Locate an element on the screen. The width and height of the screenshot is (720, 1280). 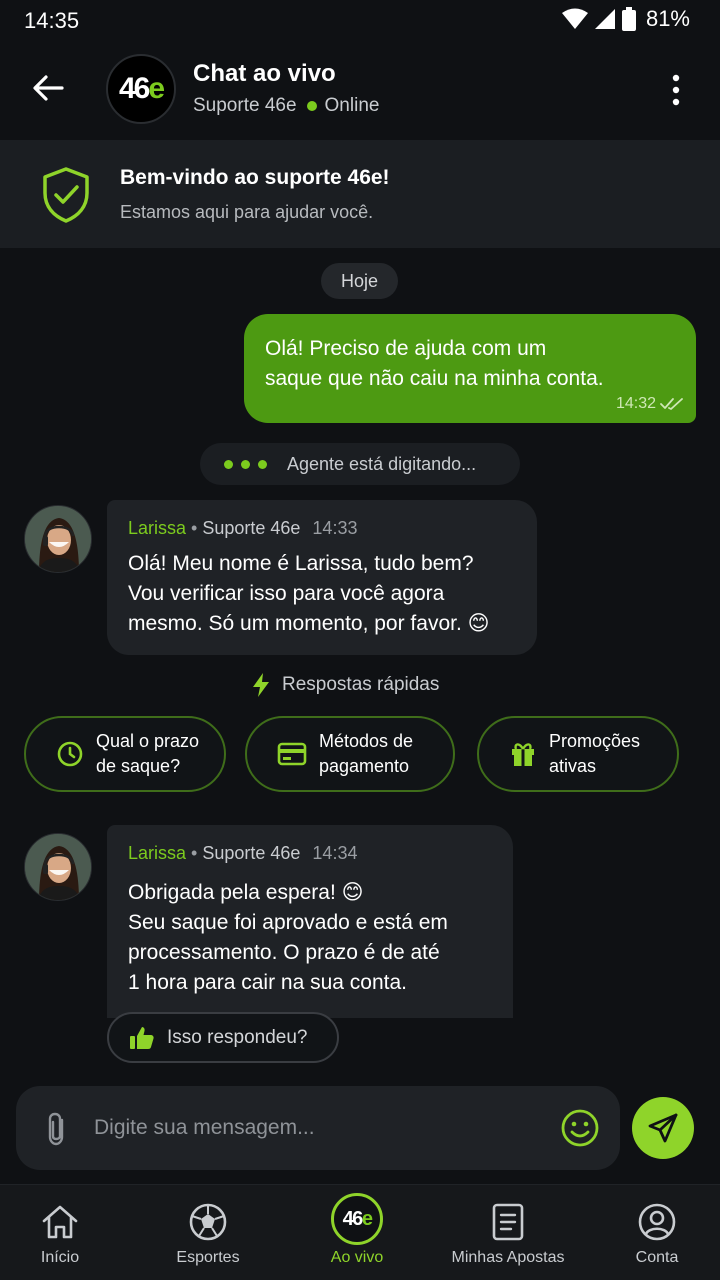
message-time: 14:32 is located at coordinates (635, 403).